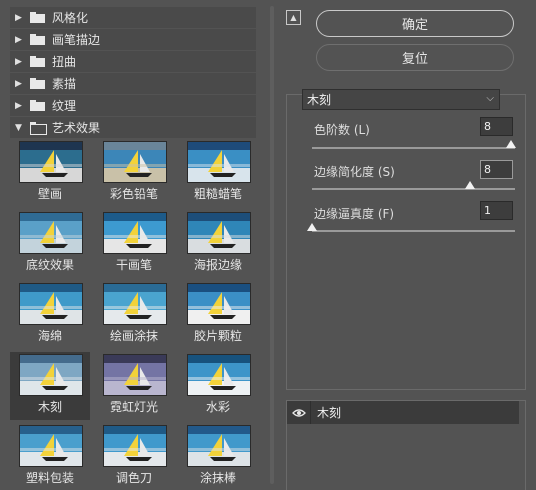  I want to click on category-label: 画笔描边, so click(76, 40).